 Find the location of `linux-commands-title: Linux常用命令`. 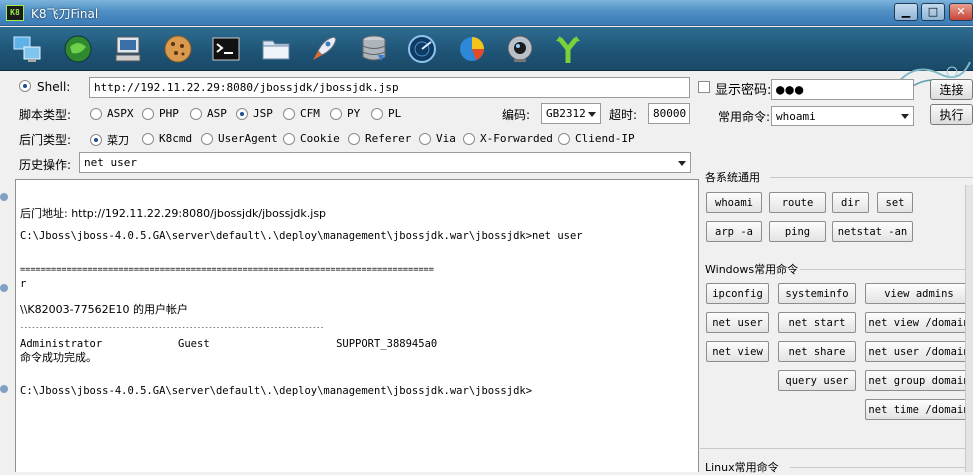

linux-commands-title: Linux常用命令 is located at coordinates (742, 467).